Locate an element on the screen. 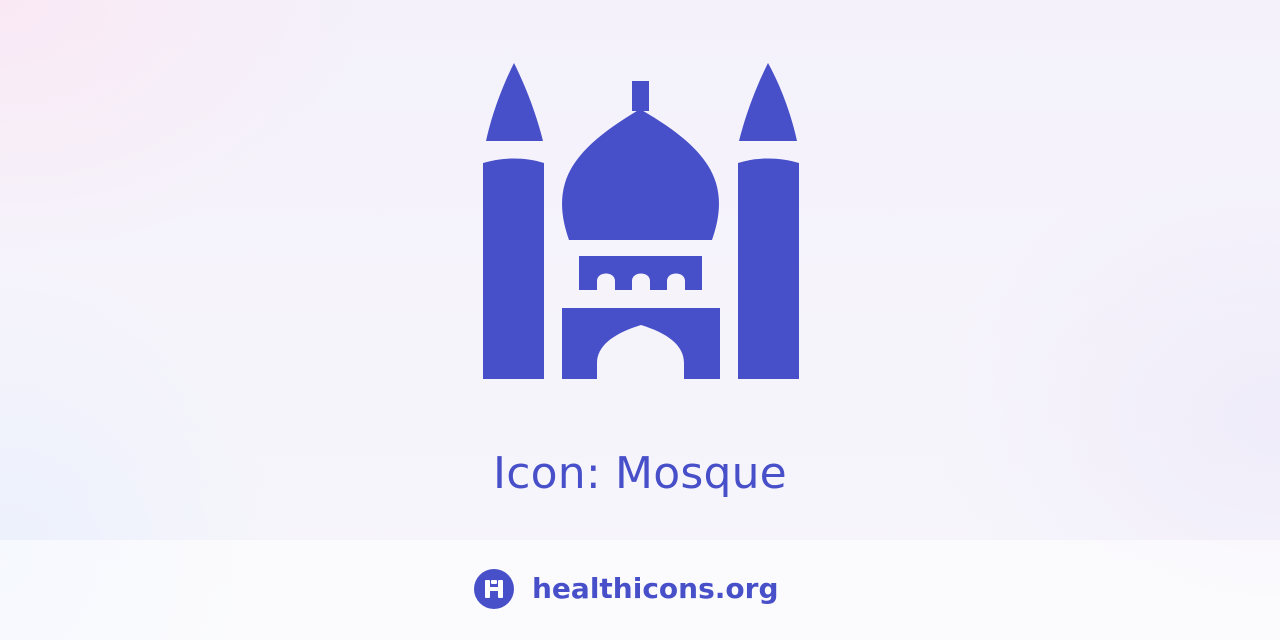  site-link-text: healthicons.org is located at coordinates (655, 588).